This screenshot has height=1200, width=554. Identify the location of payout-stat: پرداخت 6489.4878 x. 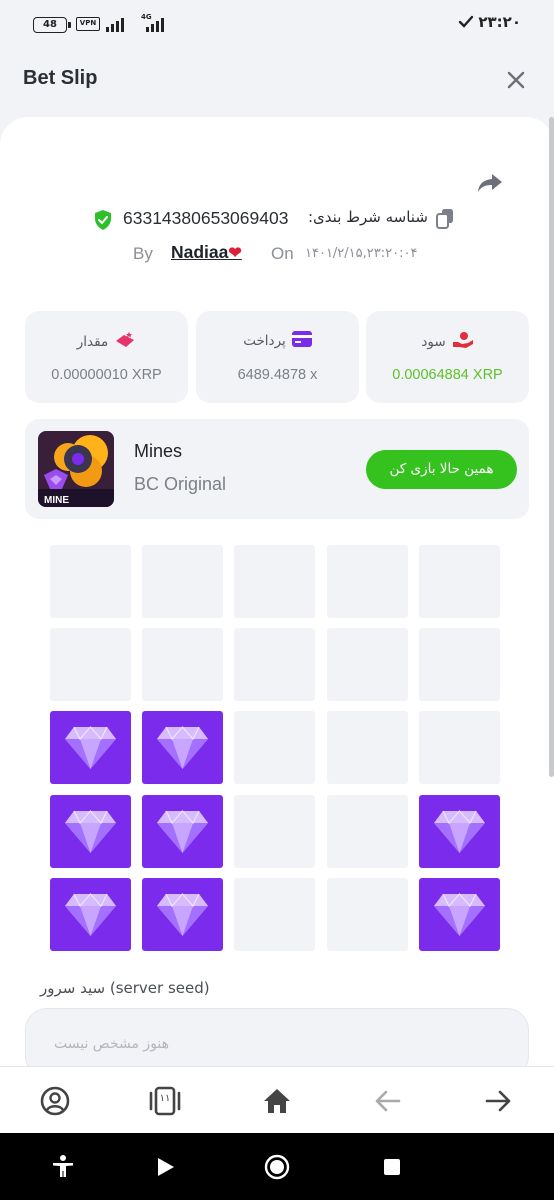
(277, 357).